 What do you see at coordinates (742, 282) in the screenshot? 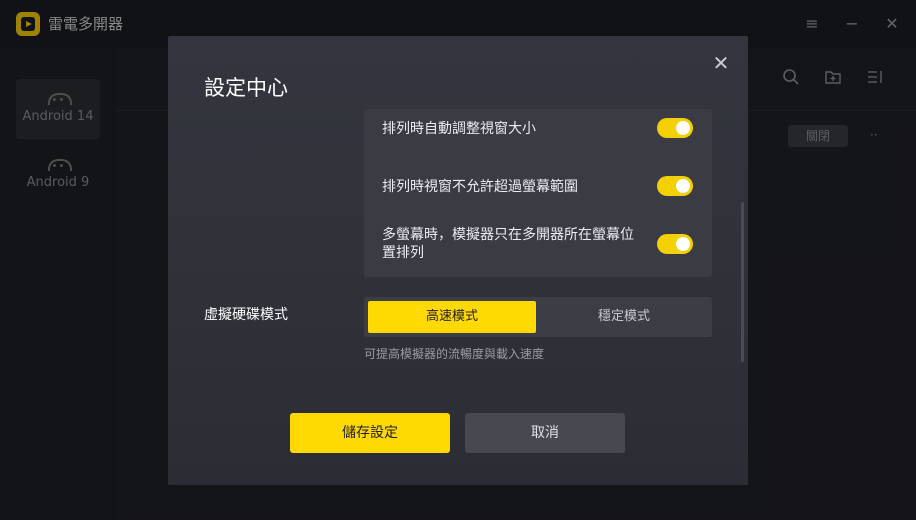
I see `scrollbar` at bounding box center [742, 282].